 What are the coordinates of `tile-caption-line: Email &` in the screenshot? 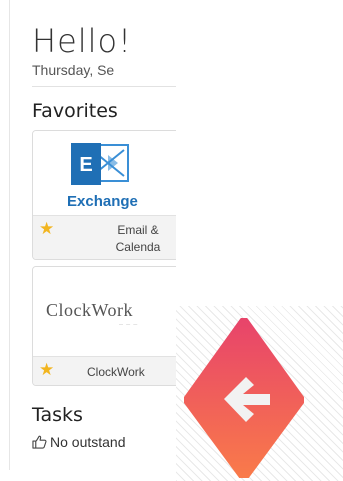 It's located at (138, 230).